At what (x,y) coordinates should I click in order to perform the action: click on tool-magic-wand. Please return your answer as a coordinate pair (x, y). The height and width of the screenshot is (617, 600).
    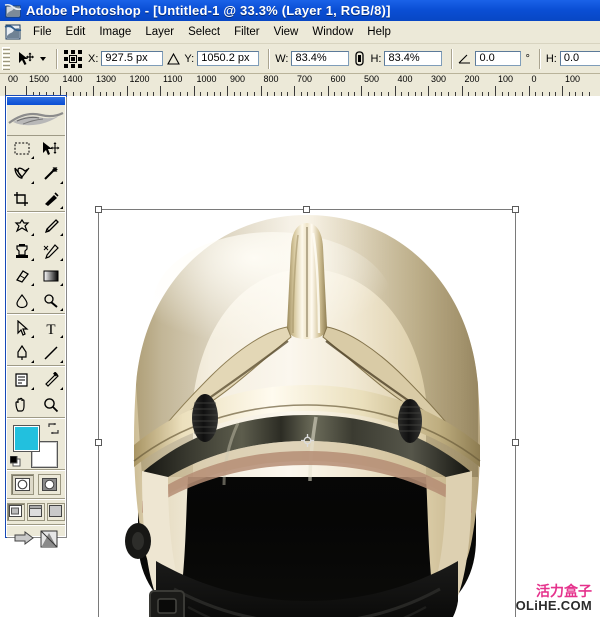
    Looking at the image, I should click on (50, 173).